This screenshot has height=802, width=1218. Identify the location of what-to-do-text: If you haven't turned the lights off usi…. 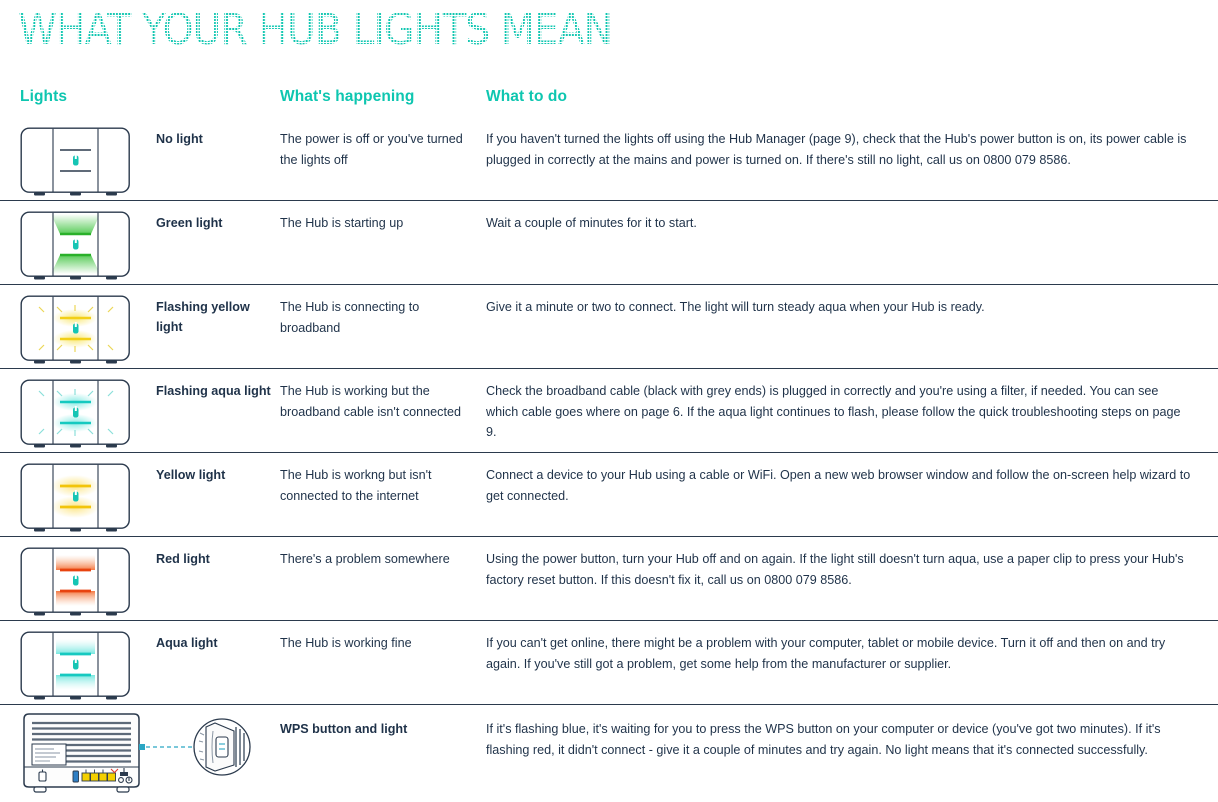
(836, 149).